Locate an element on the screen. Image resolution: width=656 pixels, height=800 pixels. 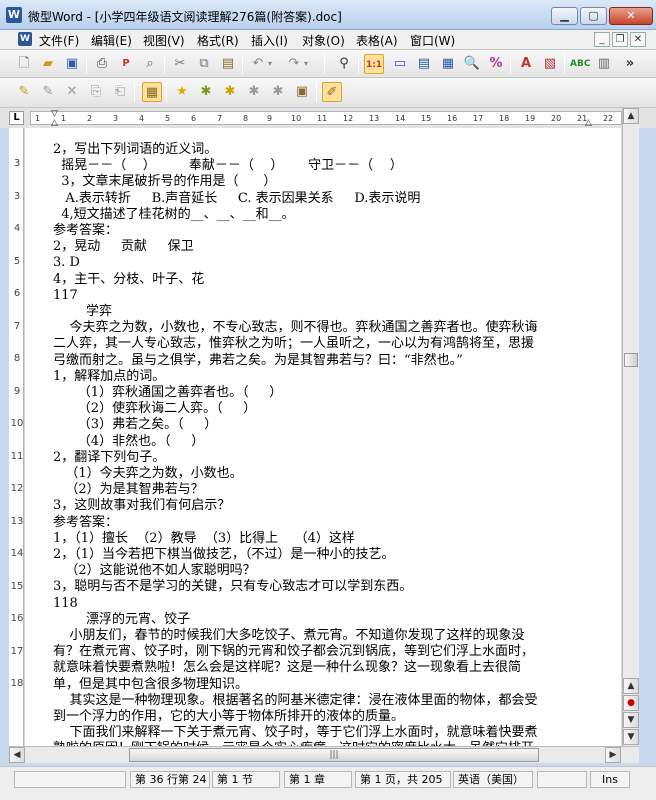
outline-view-icon: ▭ is located at coordinates (400, 64).